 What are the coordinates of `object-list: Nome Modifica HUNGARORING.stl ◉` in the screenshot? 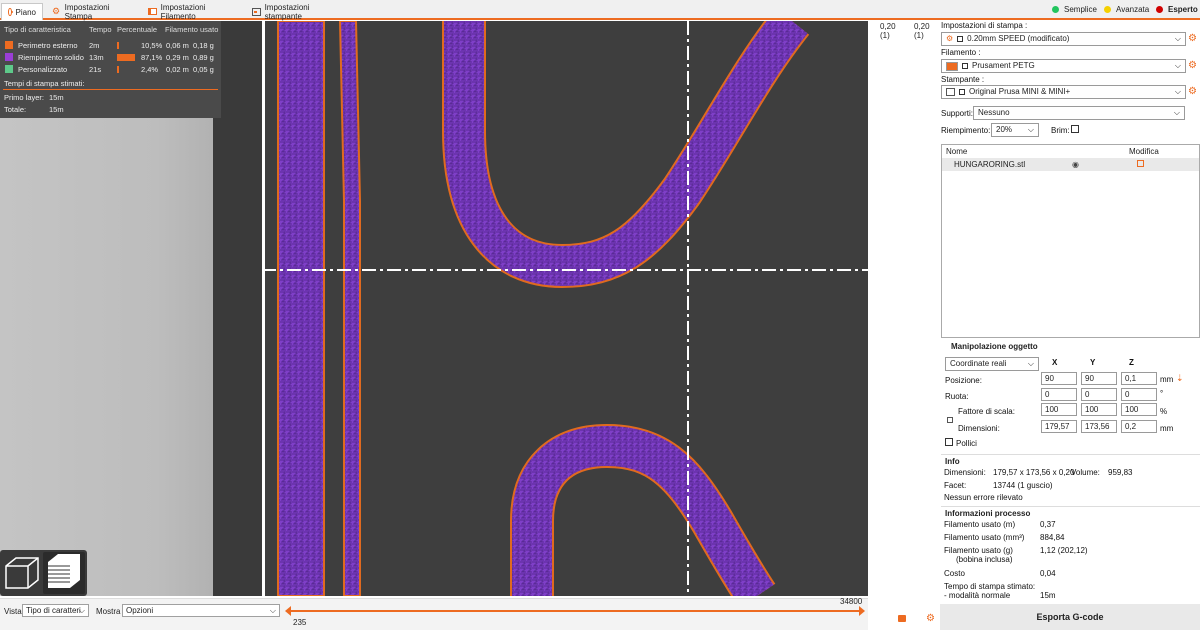 It's located at (1070, 241).